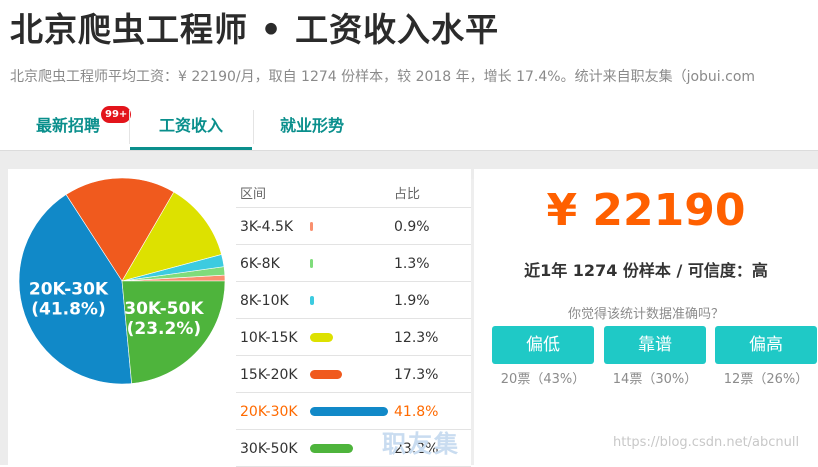 Image resolution: width=818 pixels, height=467 pixels. What do you see at coordinates (260, 264) in the screenshot?
I see `salary-range-label: 6K-8K` at bounding box center [260, 264].